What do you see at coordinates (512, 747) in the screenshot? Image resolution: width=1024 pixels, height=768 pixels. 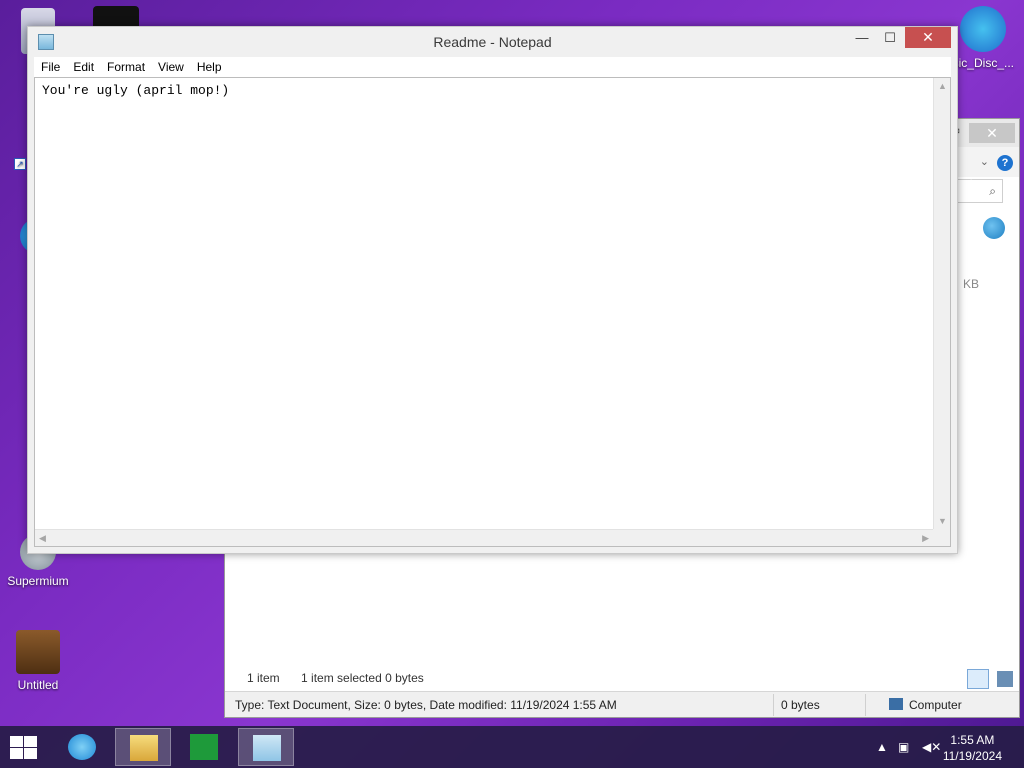 I see `taskbar: ▲ ▣ ◀✕ 1:55 AM 11/19/2024` at bounding box center [512, 747].